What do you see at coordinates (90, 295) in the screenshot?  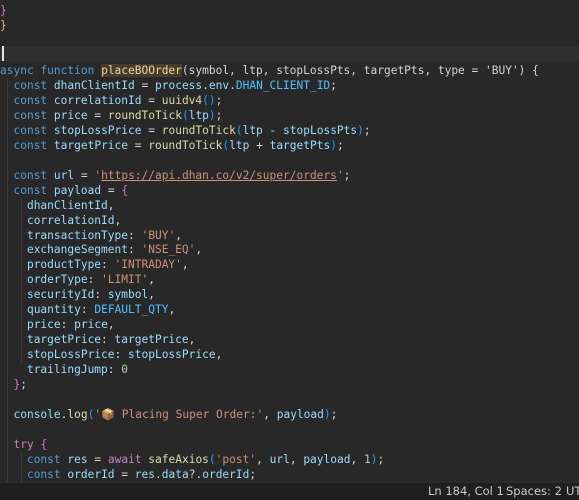 I see `code-line: securityId: symbol,` at bounding box center [90, 295].